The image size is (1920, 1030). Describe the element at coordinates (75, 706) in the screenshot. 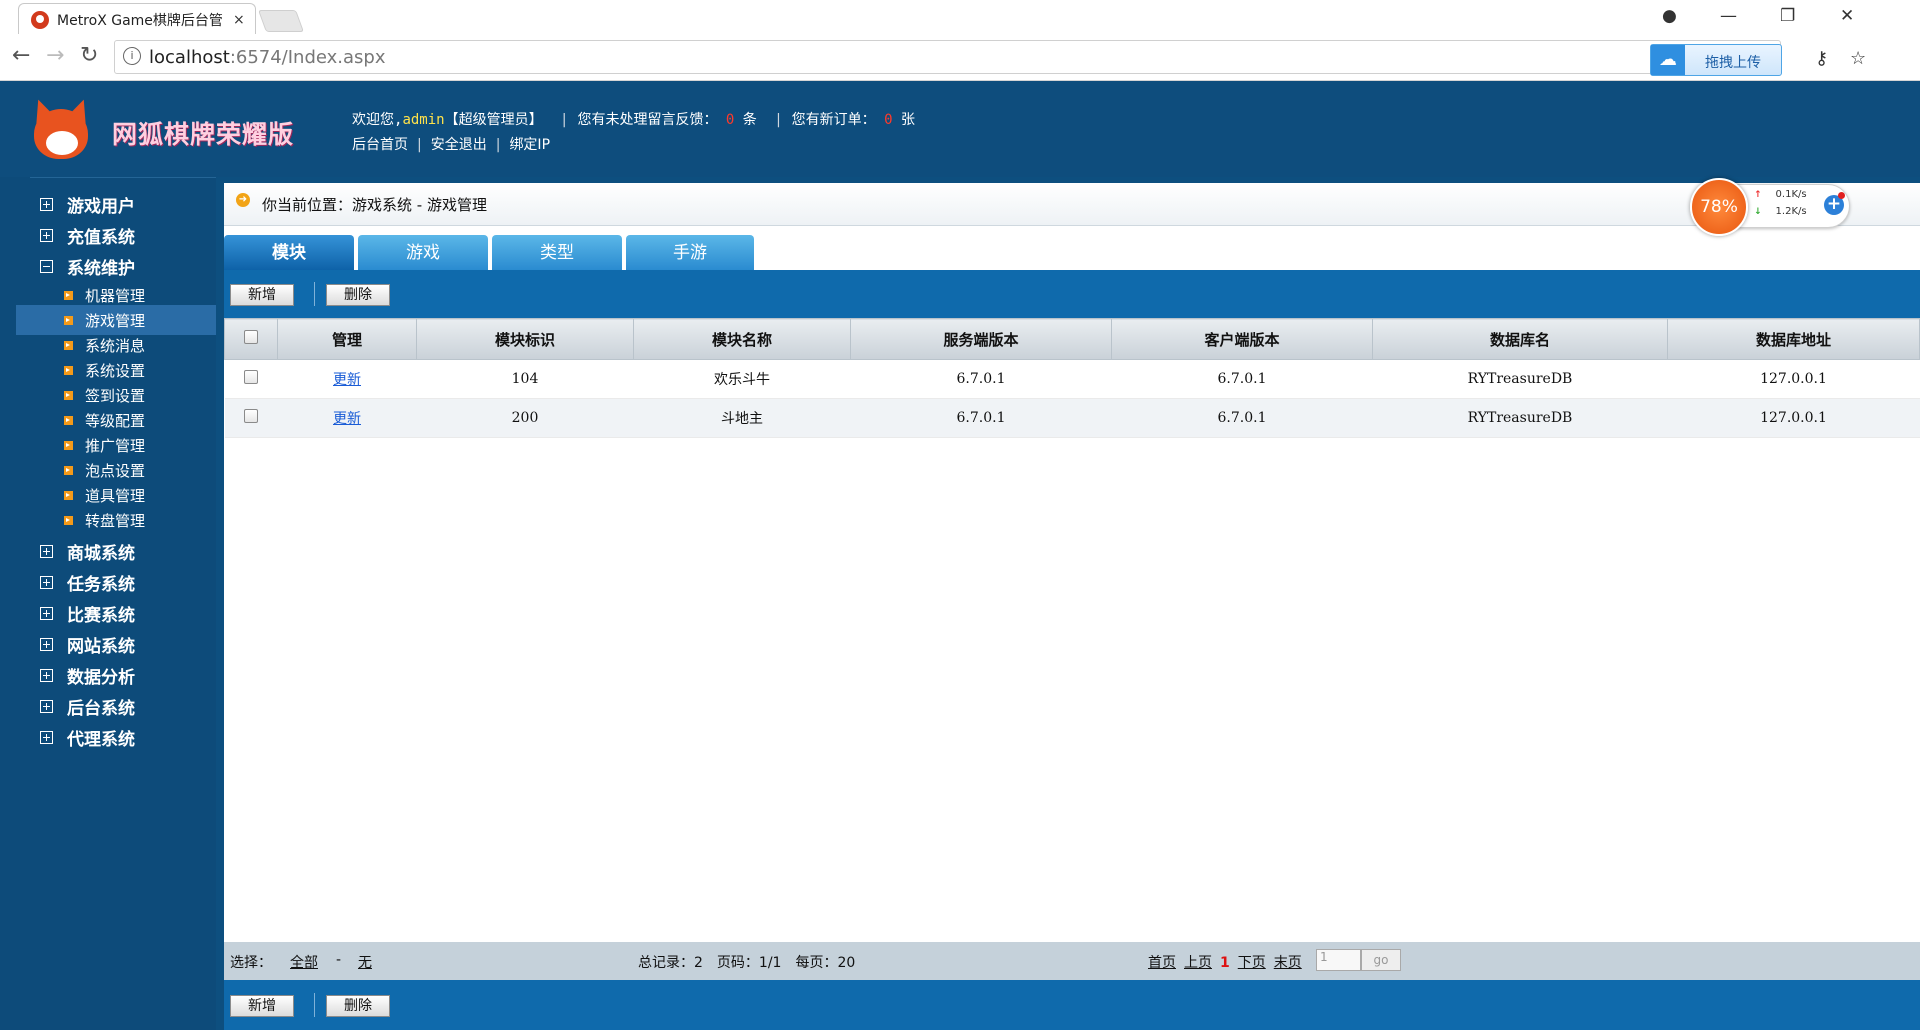

I see `sidebar-item-backend: 后台系统` at that location.